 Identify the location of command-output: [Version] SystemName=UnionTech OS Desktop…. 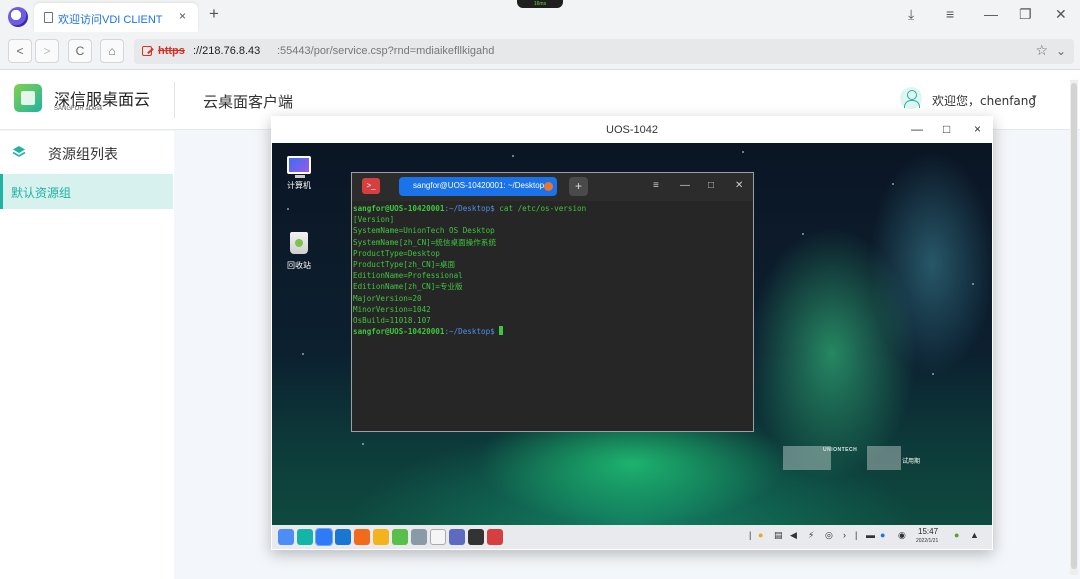
(469, 270).